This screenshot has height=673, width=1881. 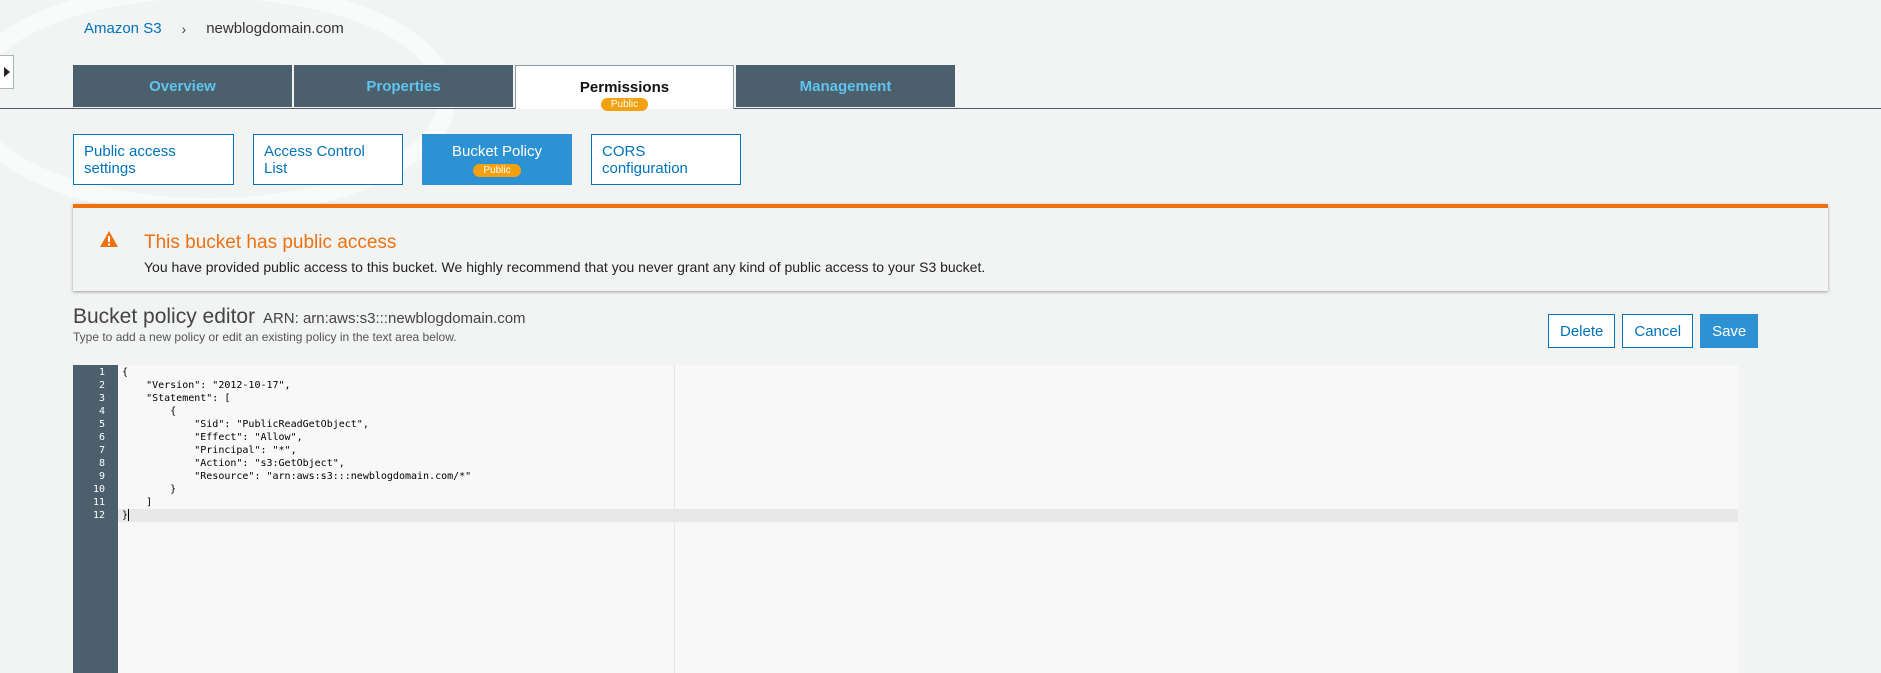 What do you see at coordinates (1729, 331) in the screenshot?
I see `save-button: Save` at bounding box center [1729, 331].